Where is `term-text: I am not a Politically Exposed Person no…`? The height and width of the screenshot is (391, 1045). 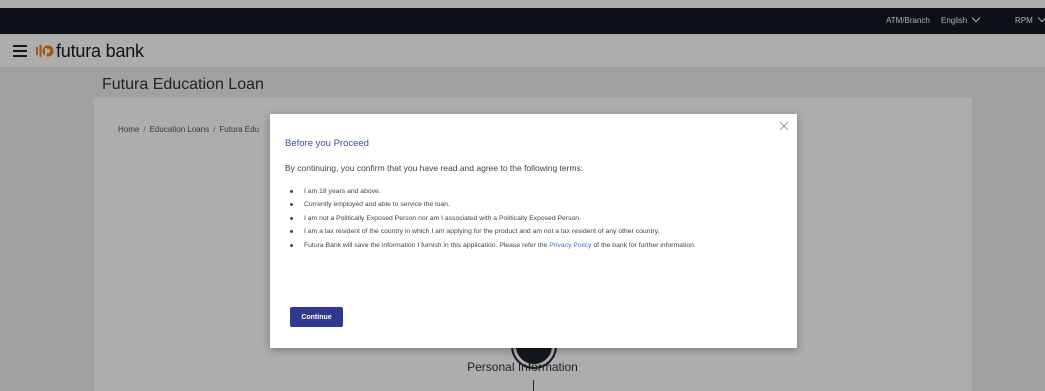 term-text: I am not a Politically Exposed Person no… is located at coordinates (442, 218).